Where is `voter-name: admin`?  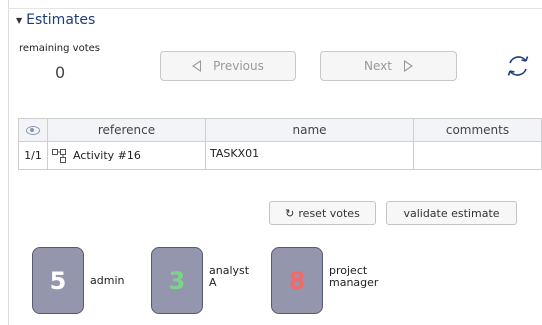
voter-name: admin is located at coordinates (107, 280).